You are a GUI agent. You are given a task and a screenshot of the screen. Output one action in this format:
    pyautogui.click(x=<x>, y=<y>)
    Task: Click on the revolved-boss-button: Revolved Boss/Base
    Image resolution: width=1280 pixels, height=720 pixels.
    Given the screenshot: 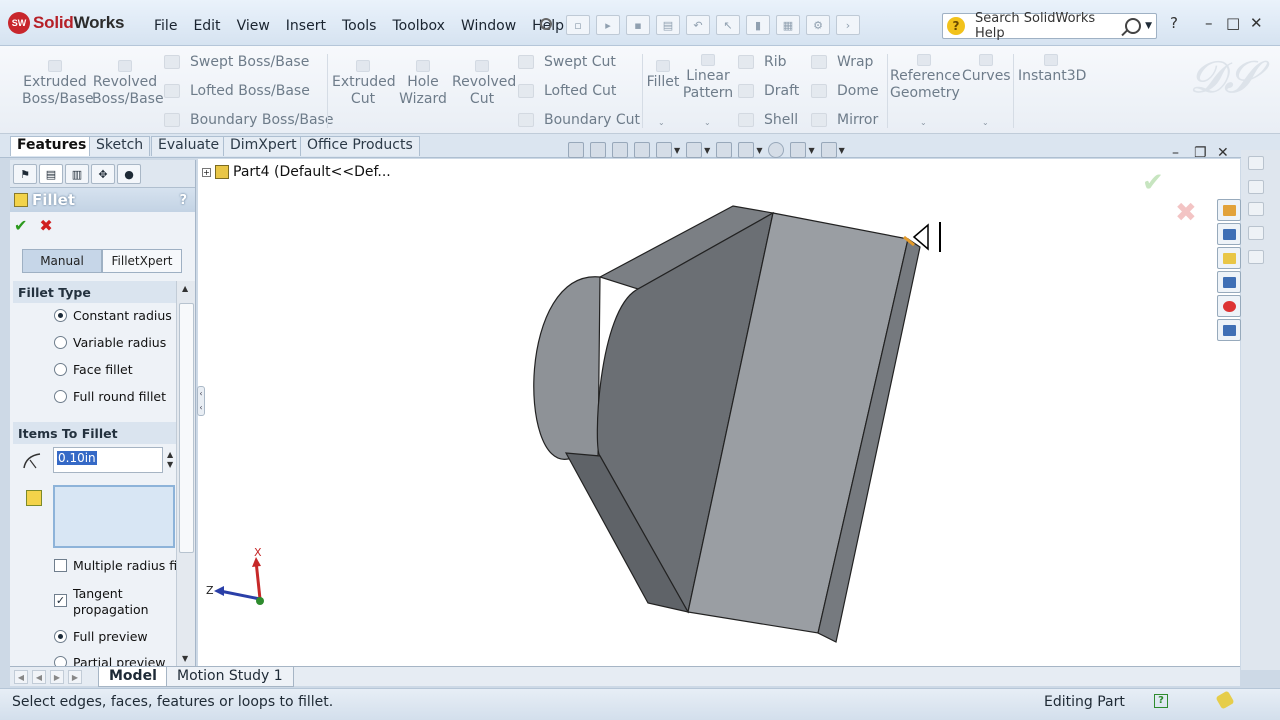 What is the action you would take?
    pyautogui.click(x=128, y=84)
    